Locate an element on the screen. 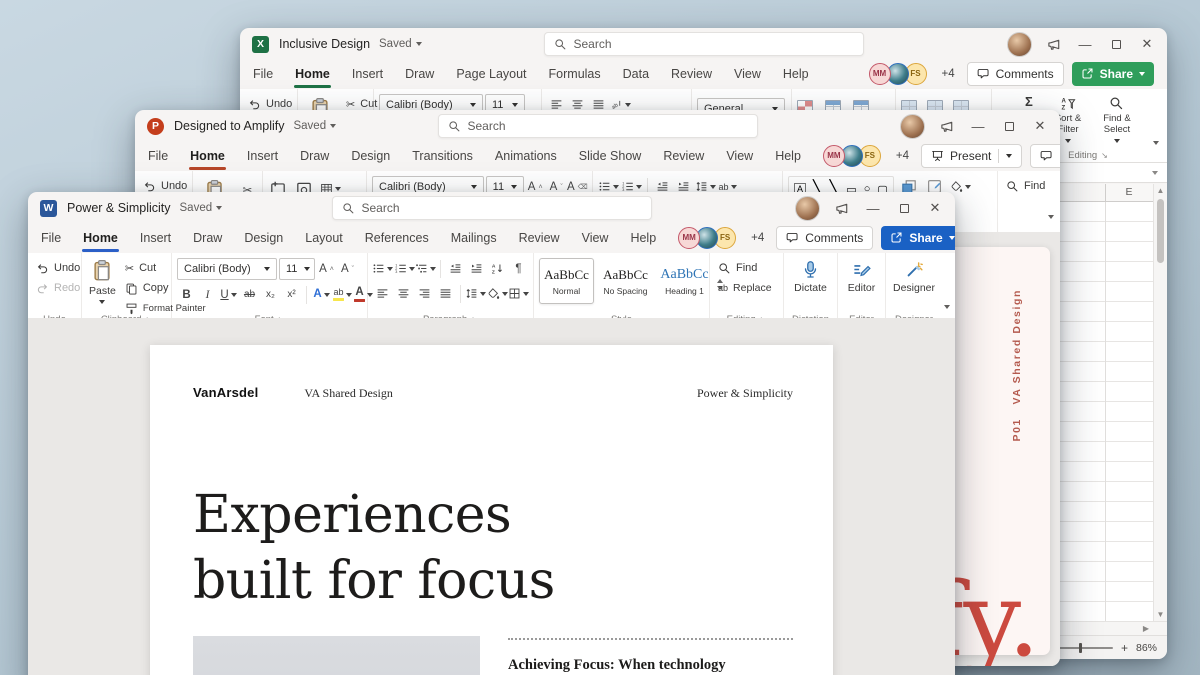 The image size is (1200, 675). paste-button: Paste is located at coordinates (102, 284).